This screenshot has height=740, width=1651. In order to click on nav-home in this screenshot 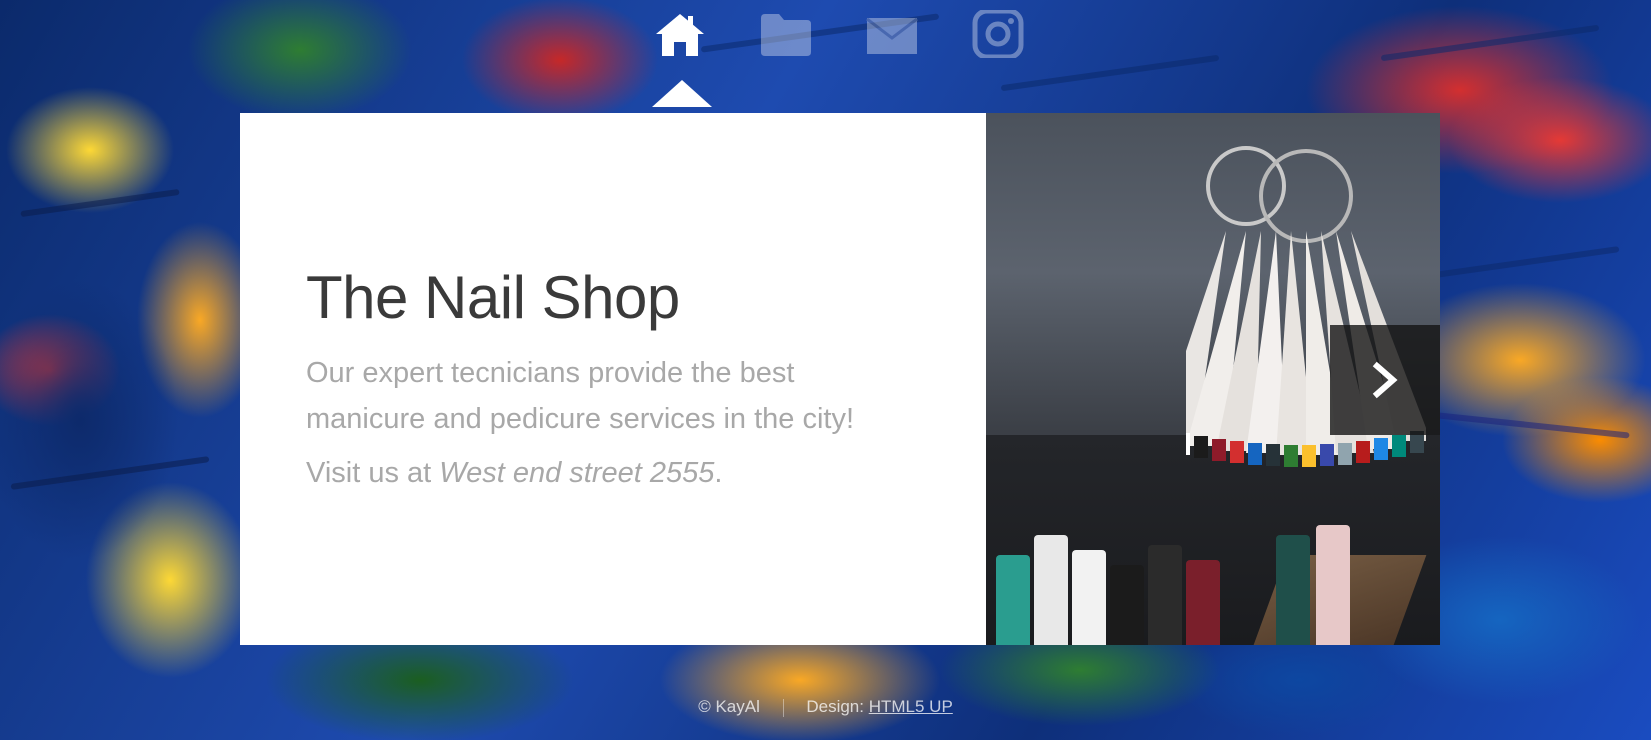, I will do `click(680, 34)`.